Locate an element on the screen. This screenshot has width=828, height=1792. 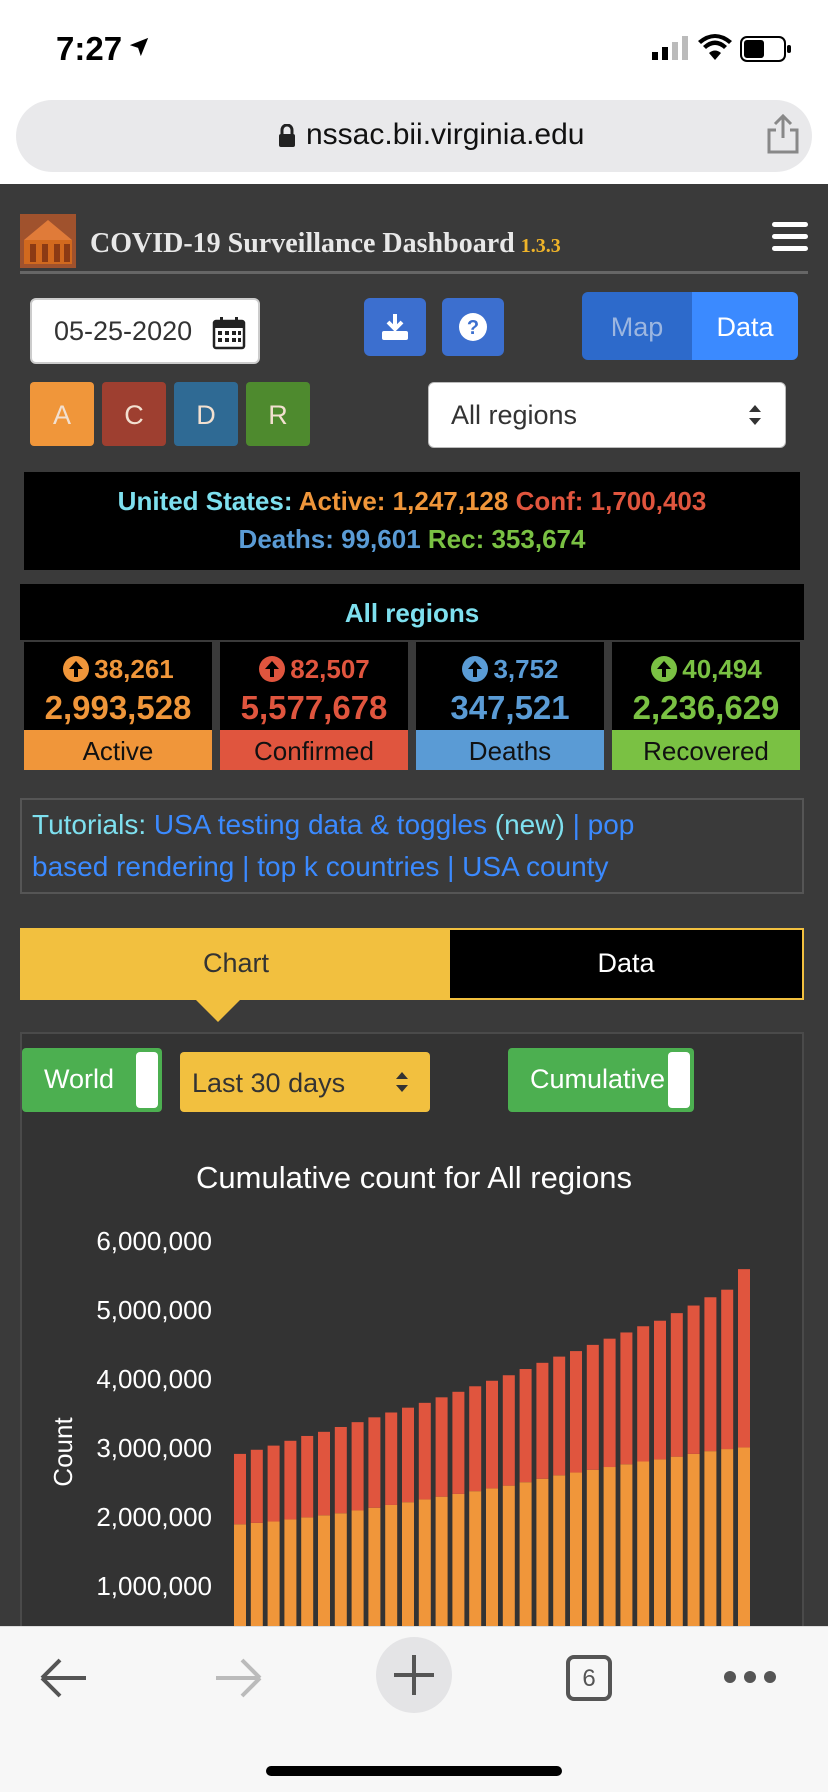
select-caret-icon is located at coordinates (755, 415).